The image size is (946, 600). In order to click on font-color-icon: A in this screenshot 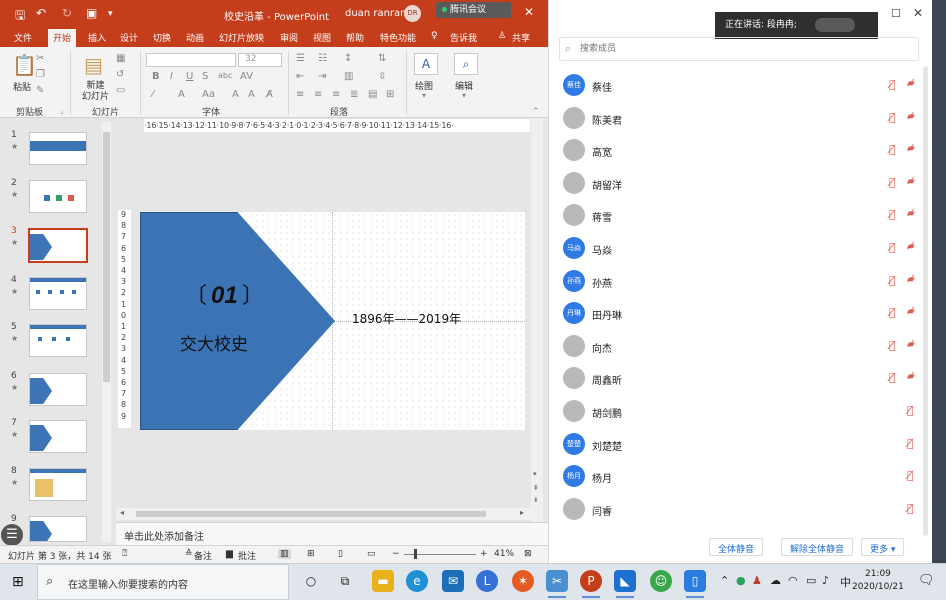, I will do `click(181, 94)`.